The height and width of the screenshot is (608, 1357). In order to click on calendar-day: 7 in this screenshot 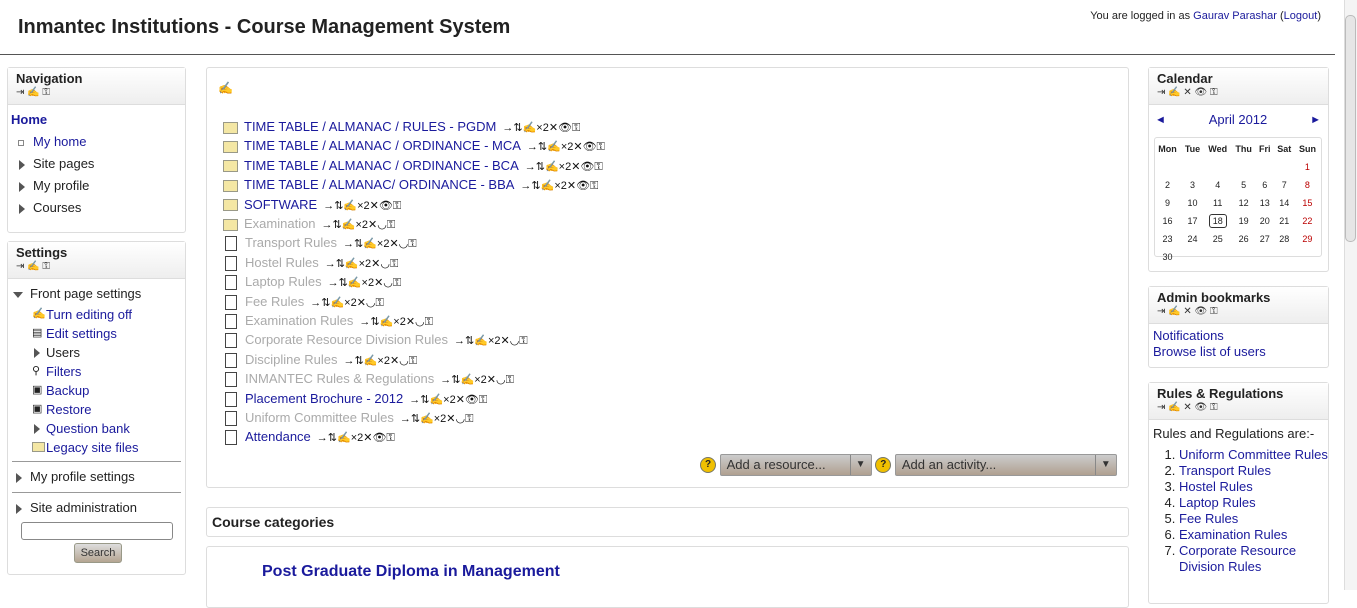, I will do `click(1284, 185)`.